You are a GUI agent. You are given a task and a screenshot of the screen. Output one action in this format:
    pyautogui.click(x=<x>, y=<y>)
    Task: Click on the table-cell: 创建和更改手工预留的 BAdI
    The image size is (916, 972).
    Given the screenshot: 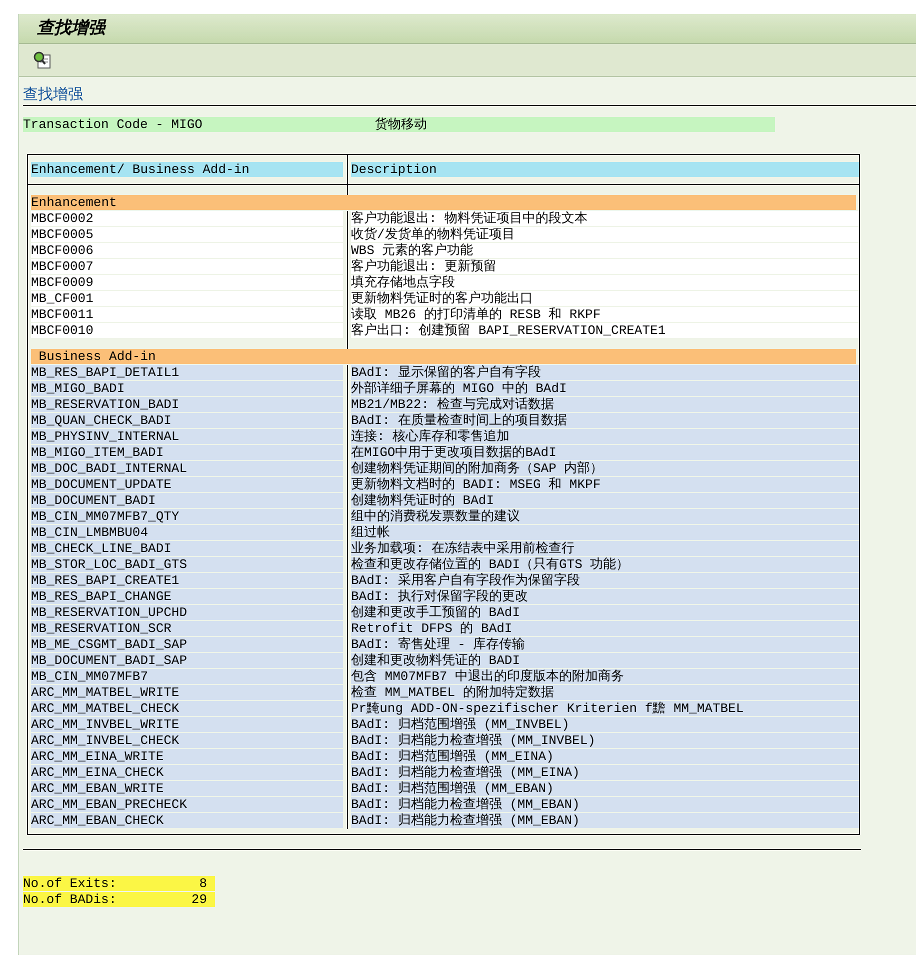 What is the action you would take?
    pyautogui.click(x=605, y=612)
    